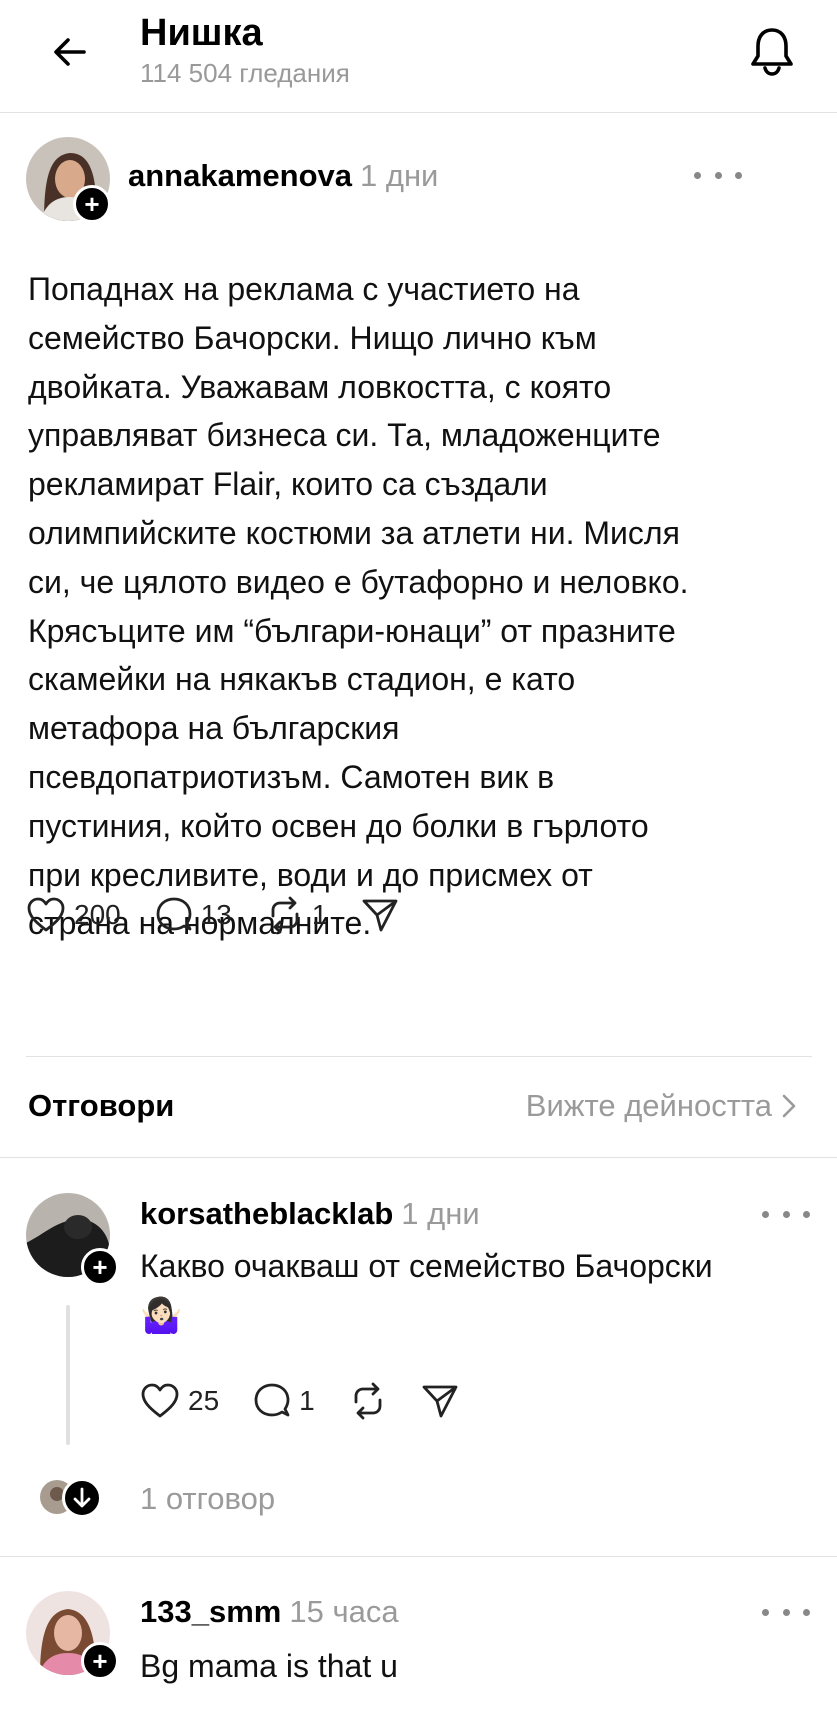 The height and width of the screenshot is (1713, 837). What do you see at coordinates (204, 1400) in the screenshot?
I see `like-count: 25` at bounding box center [204, 1400].